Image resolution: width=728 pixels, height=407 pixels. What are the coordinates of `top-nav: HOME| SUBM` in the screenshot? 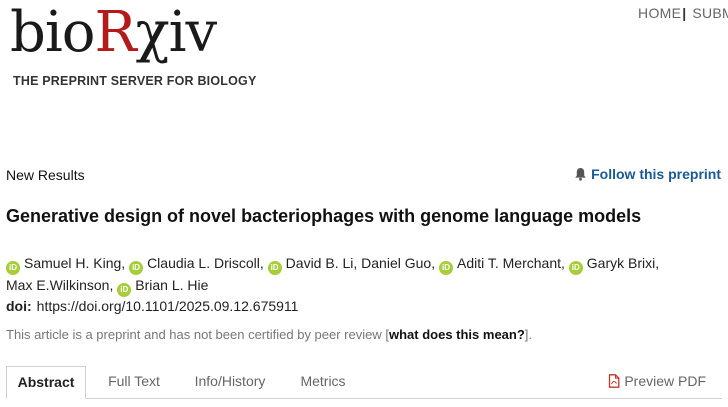 It's located at (683, 13).